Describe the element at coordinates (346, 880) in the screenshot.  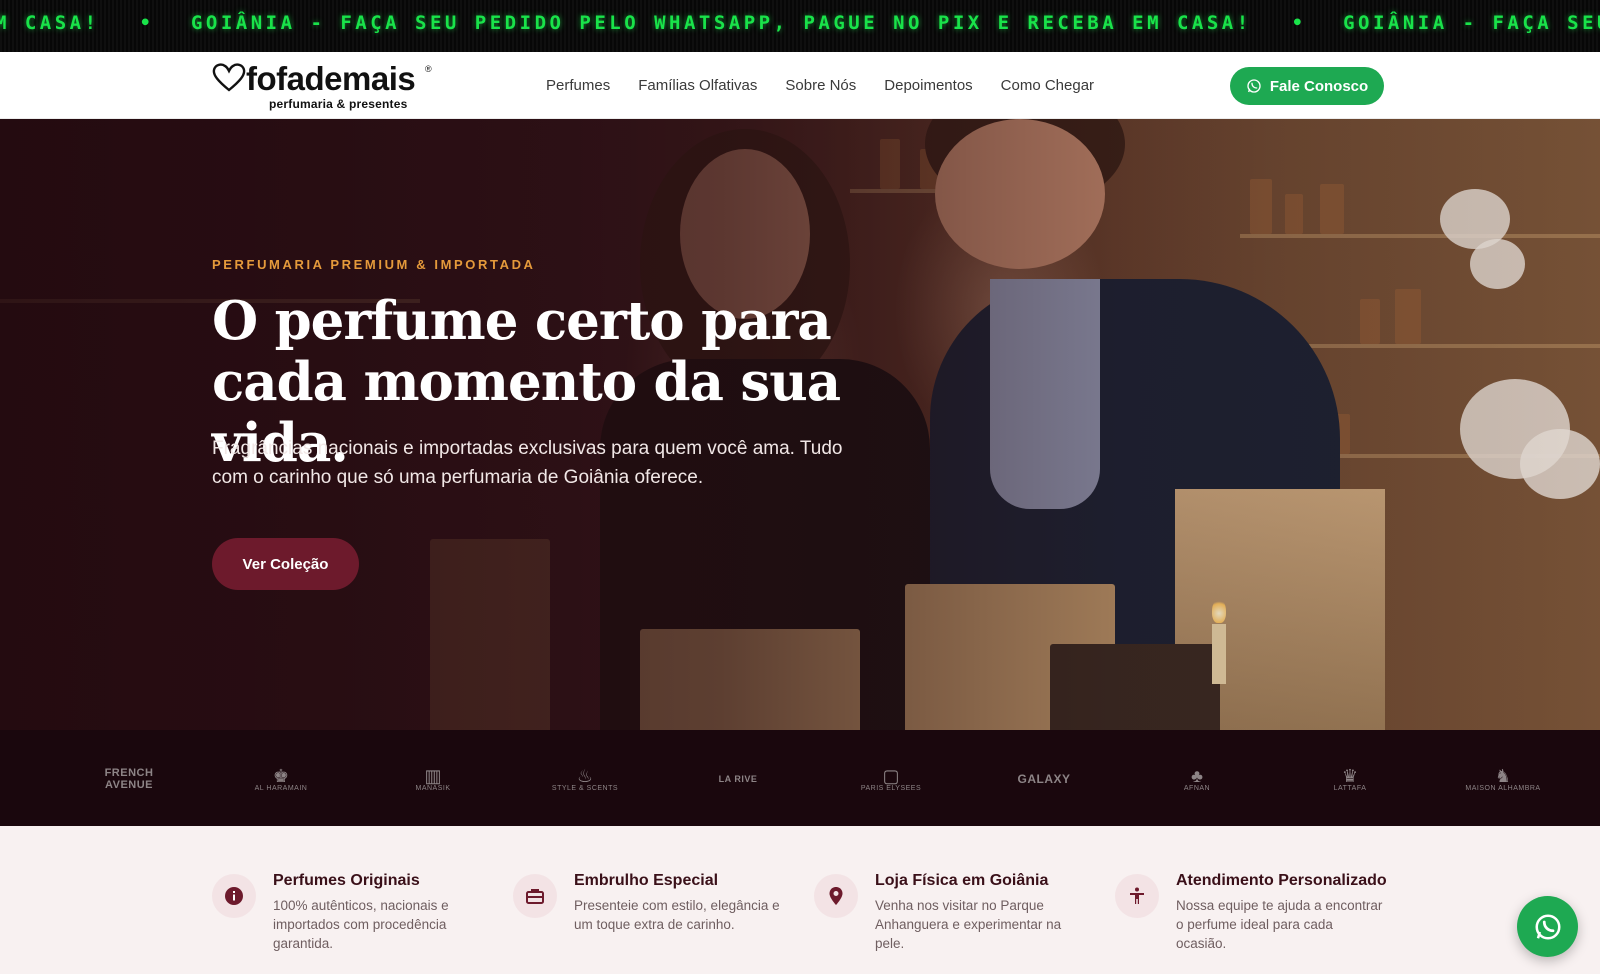
I see `feature-title: Perfumes Originais` at that location.